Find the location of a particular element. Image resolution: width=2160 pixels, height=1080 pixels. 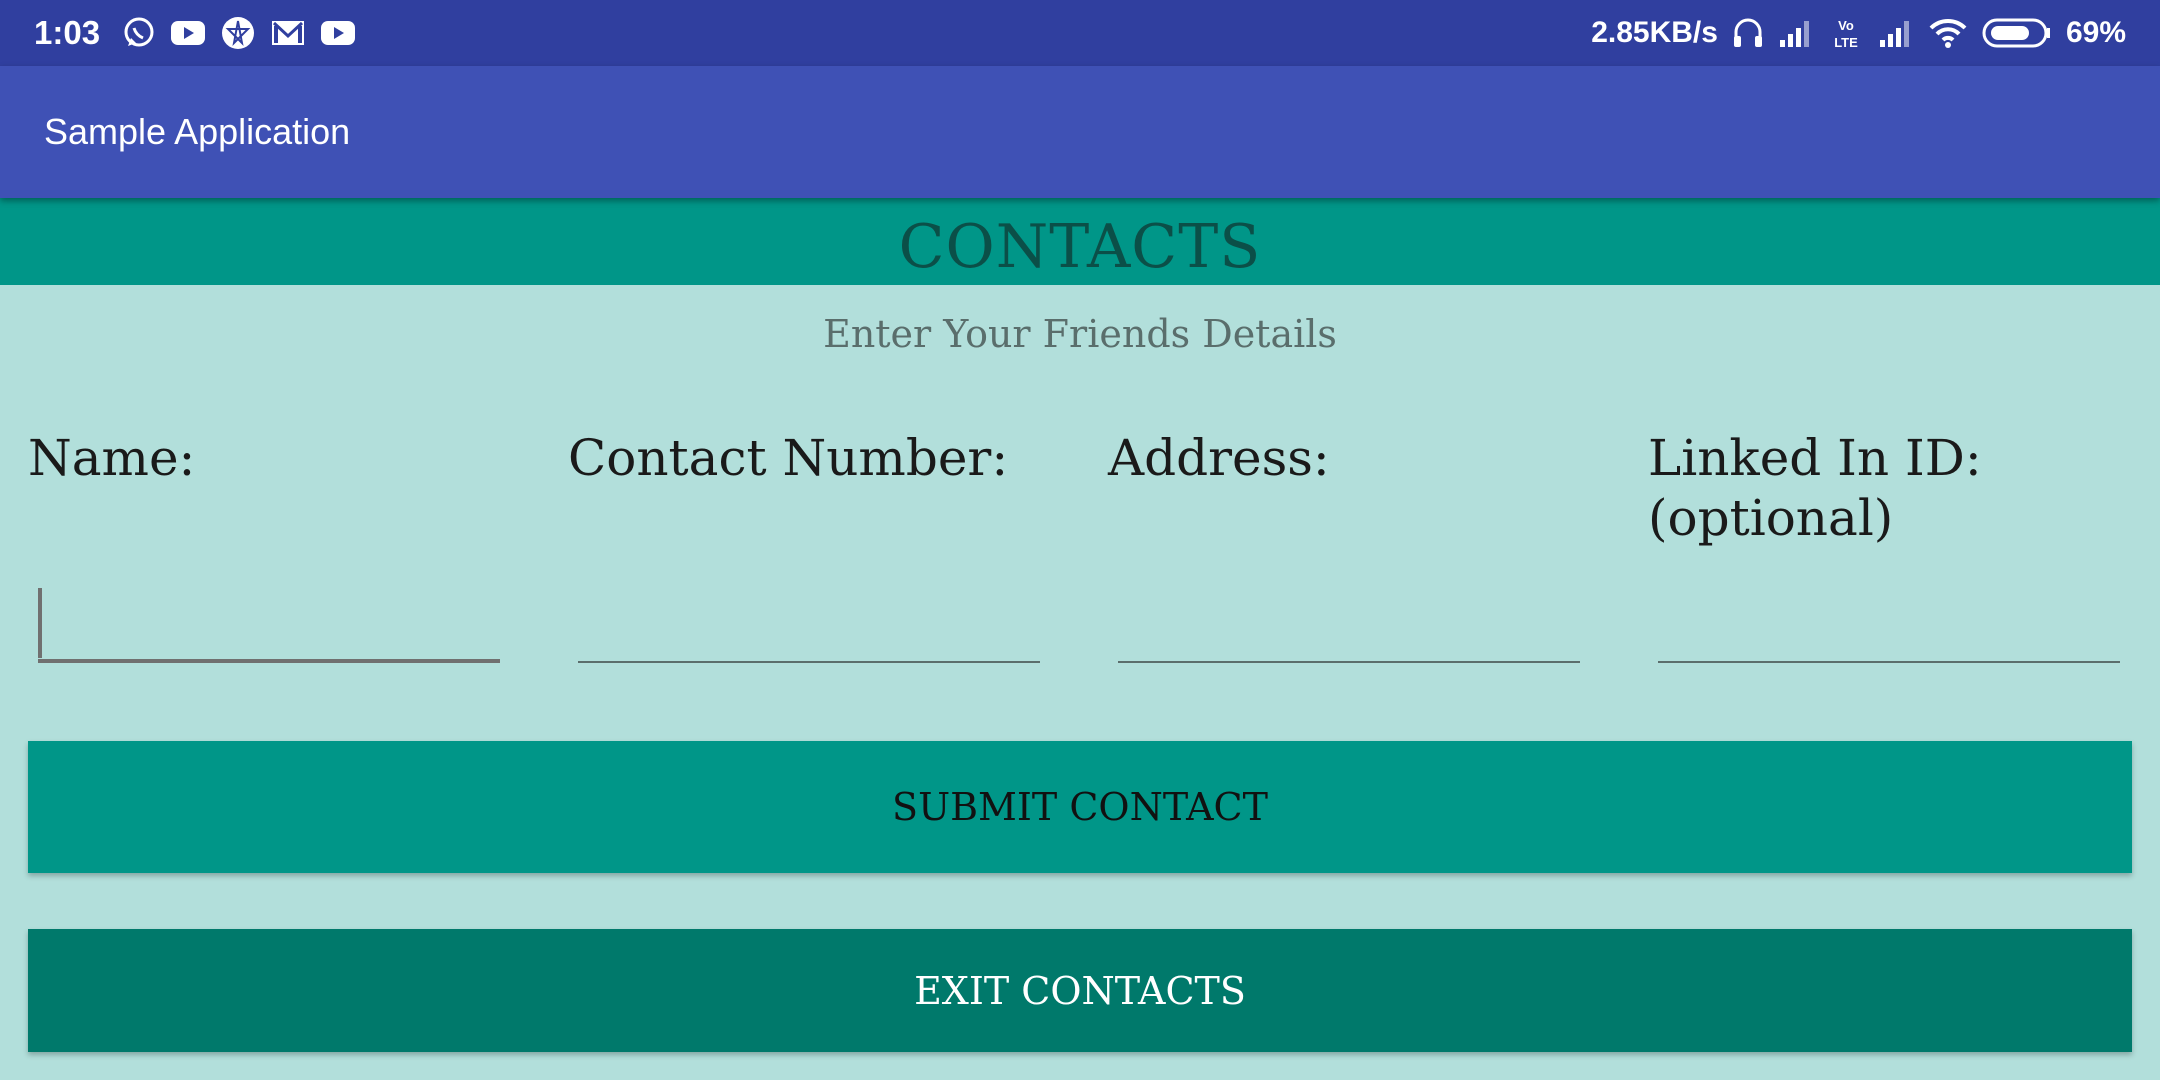

headphones-icon is located at coordinates (1748, 33).